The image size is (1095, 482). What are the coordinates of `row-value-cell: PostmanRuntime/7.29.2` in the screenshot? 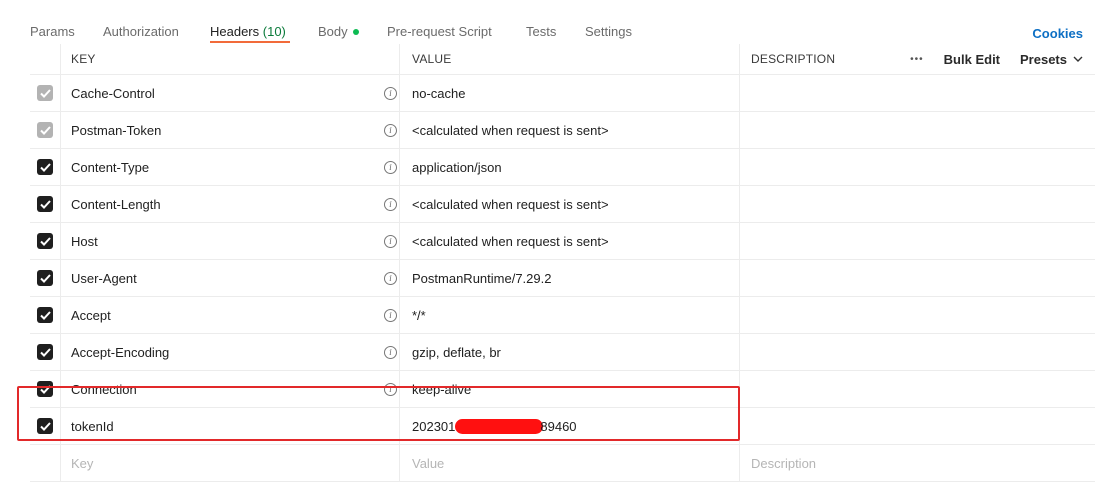 It's located at (570, 278).